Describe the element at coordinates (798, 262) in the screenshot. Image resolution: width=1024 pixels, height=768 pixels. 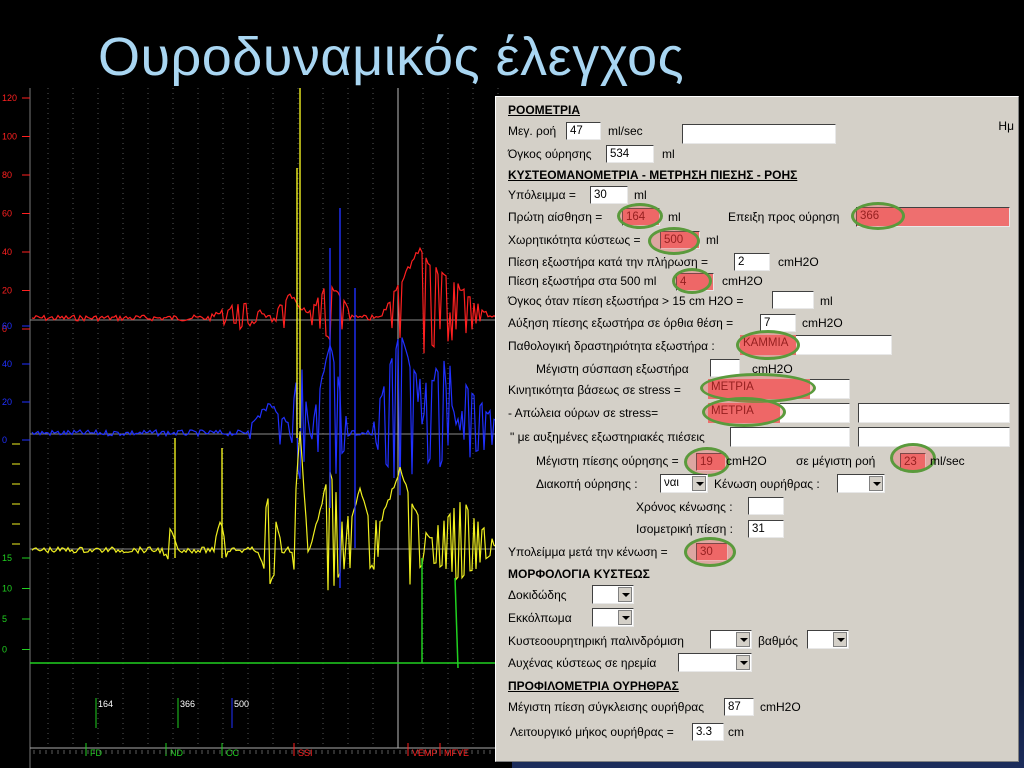
I see `detrusor-filling-unit: cmH2O` at that location.